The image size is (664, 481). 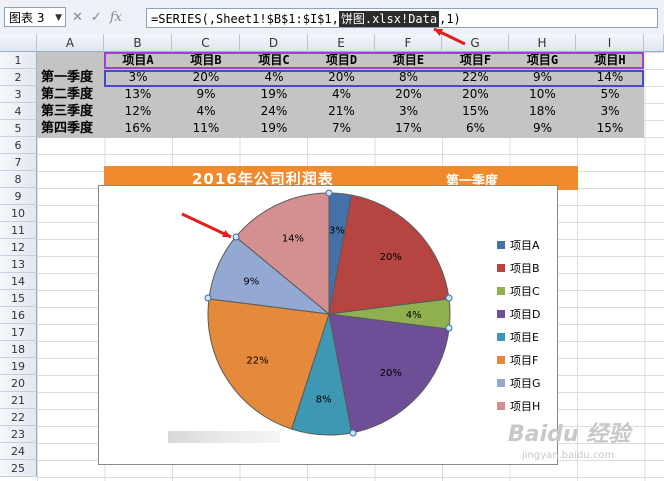 What do you see at coordinates (542, 60) in the screenshot?
I see `header-cell: 项目G` at bounding box center [542, 60].